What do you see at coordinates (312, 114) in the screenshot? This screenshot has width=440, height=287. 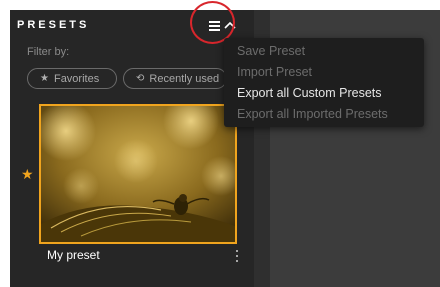 I see `menu-item-export-imported-presets: Export all Imported Presets` at bounding box center [312, 114].